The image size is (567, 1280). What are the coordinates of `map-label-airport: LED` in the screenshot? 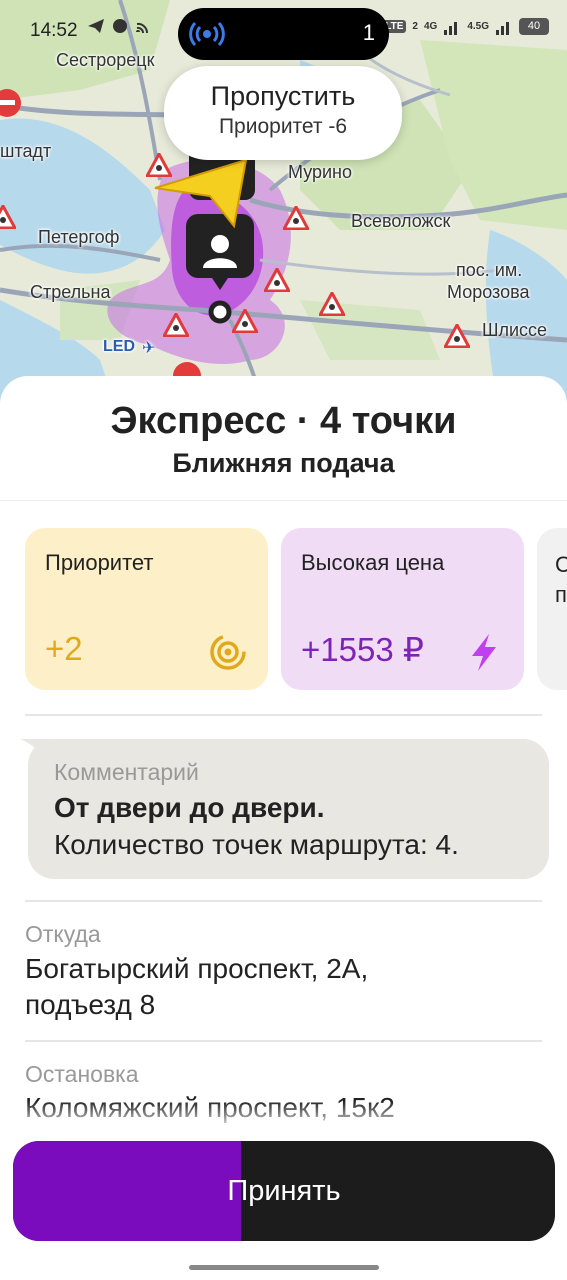 It's located at (119, 346).